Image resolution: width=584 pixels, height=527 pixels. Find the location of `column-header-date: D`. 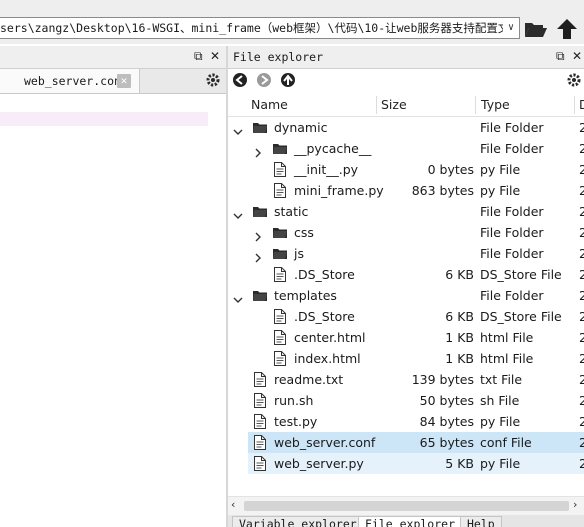

column-header-date: D is located at coordinates (581, 104).